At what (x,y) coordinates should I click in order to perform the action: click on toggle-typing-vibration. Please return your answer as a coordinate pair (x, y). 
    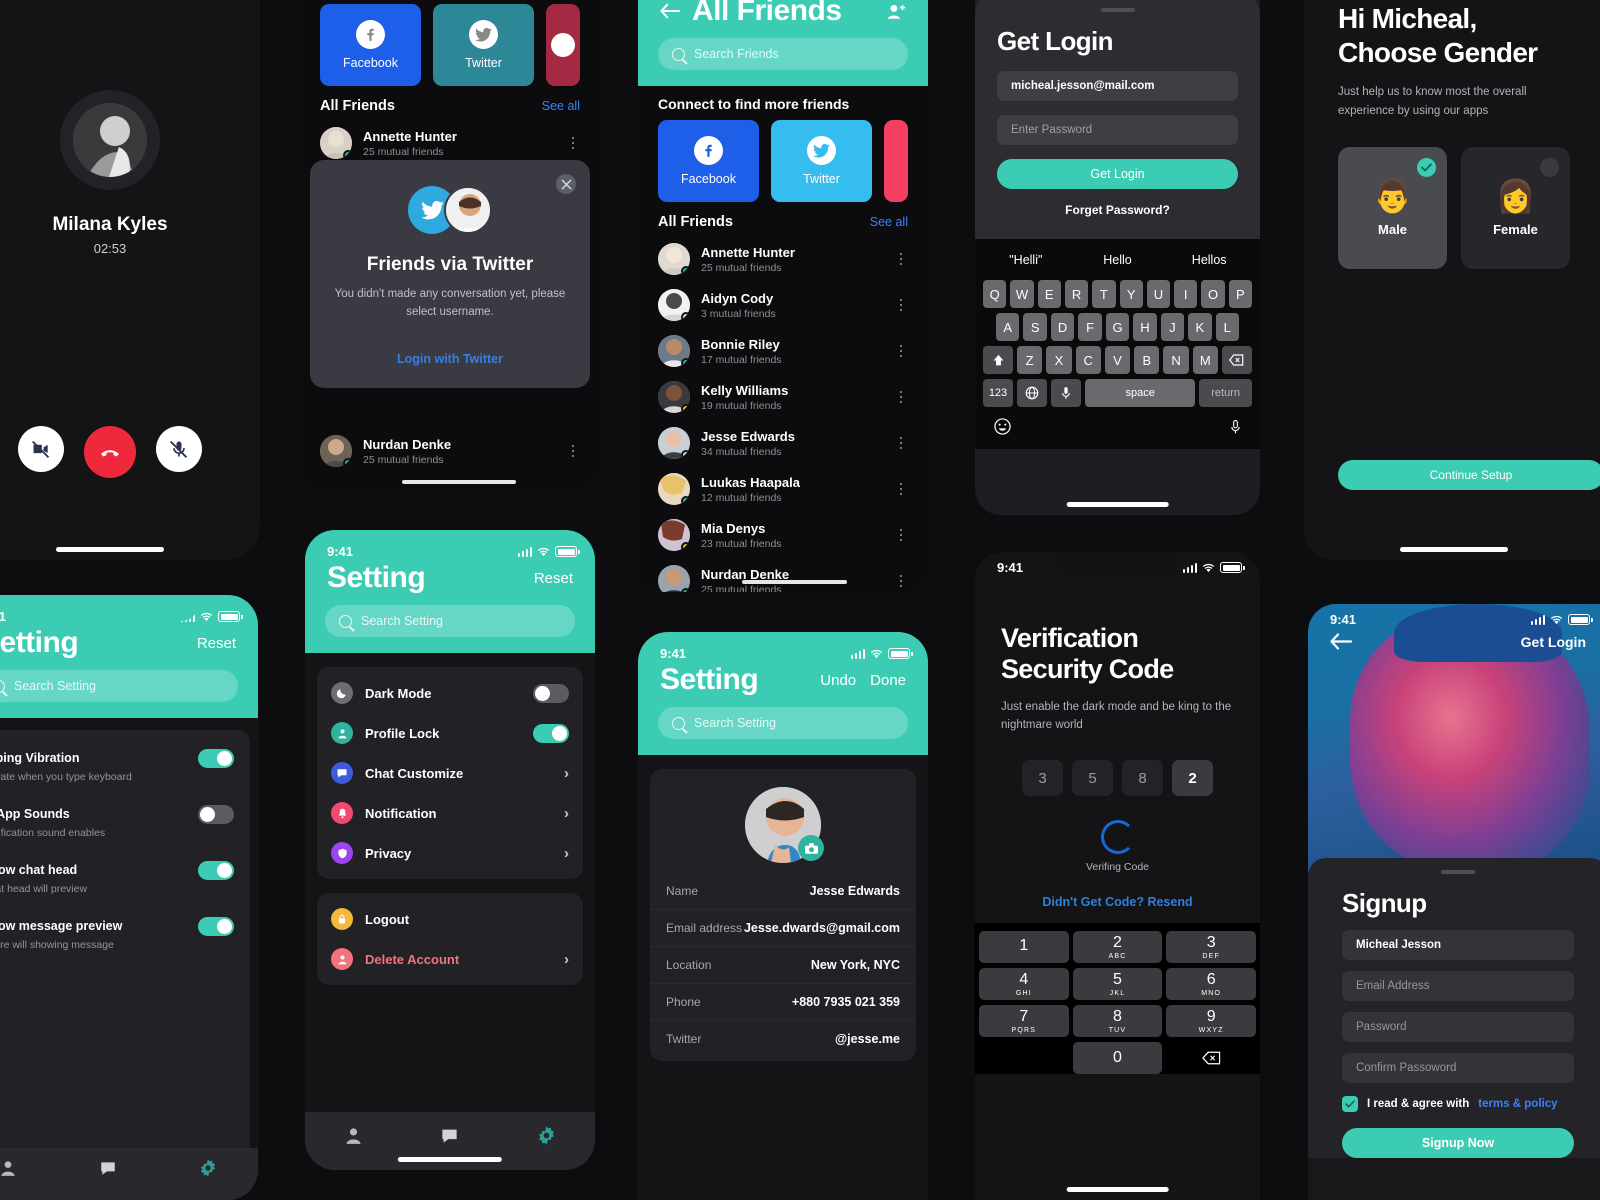
    Looking at the image, I should click on (216, 758).